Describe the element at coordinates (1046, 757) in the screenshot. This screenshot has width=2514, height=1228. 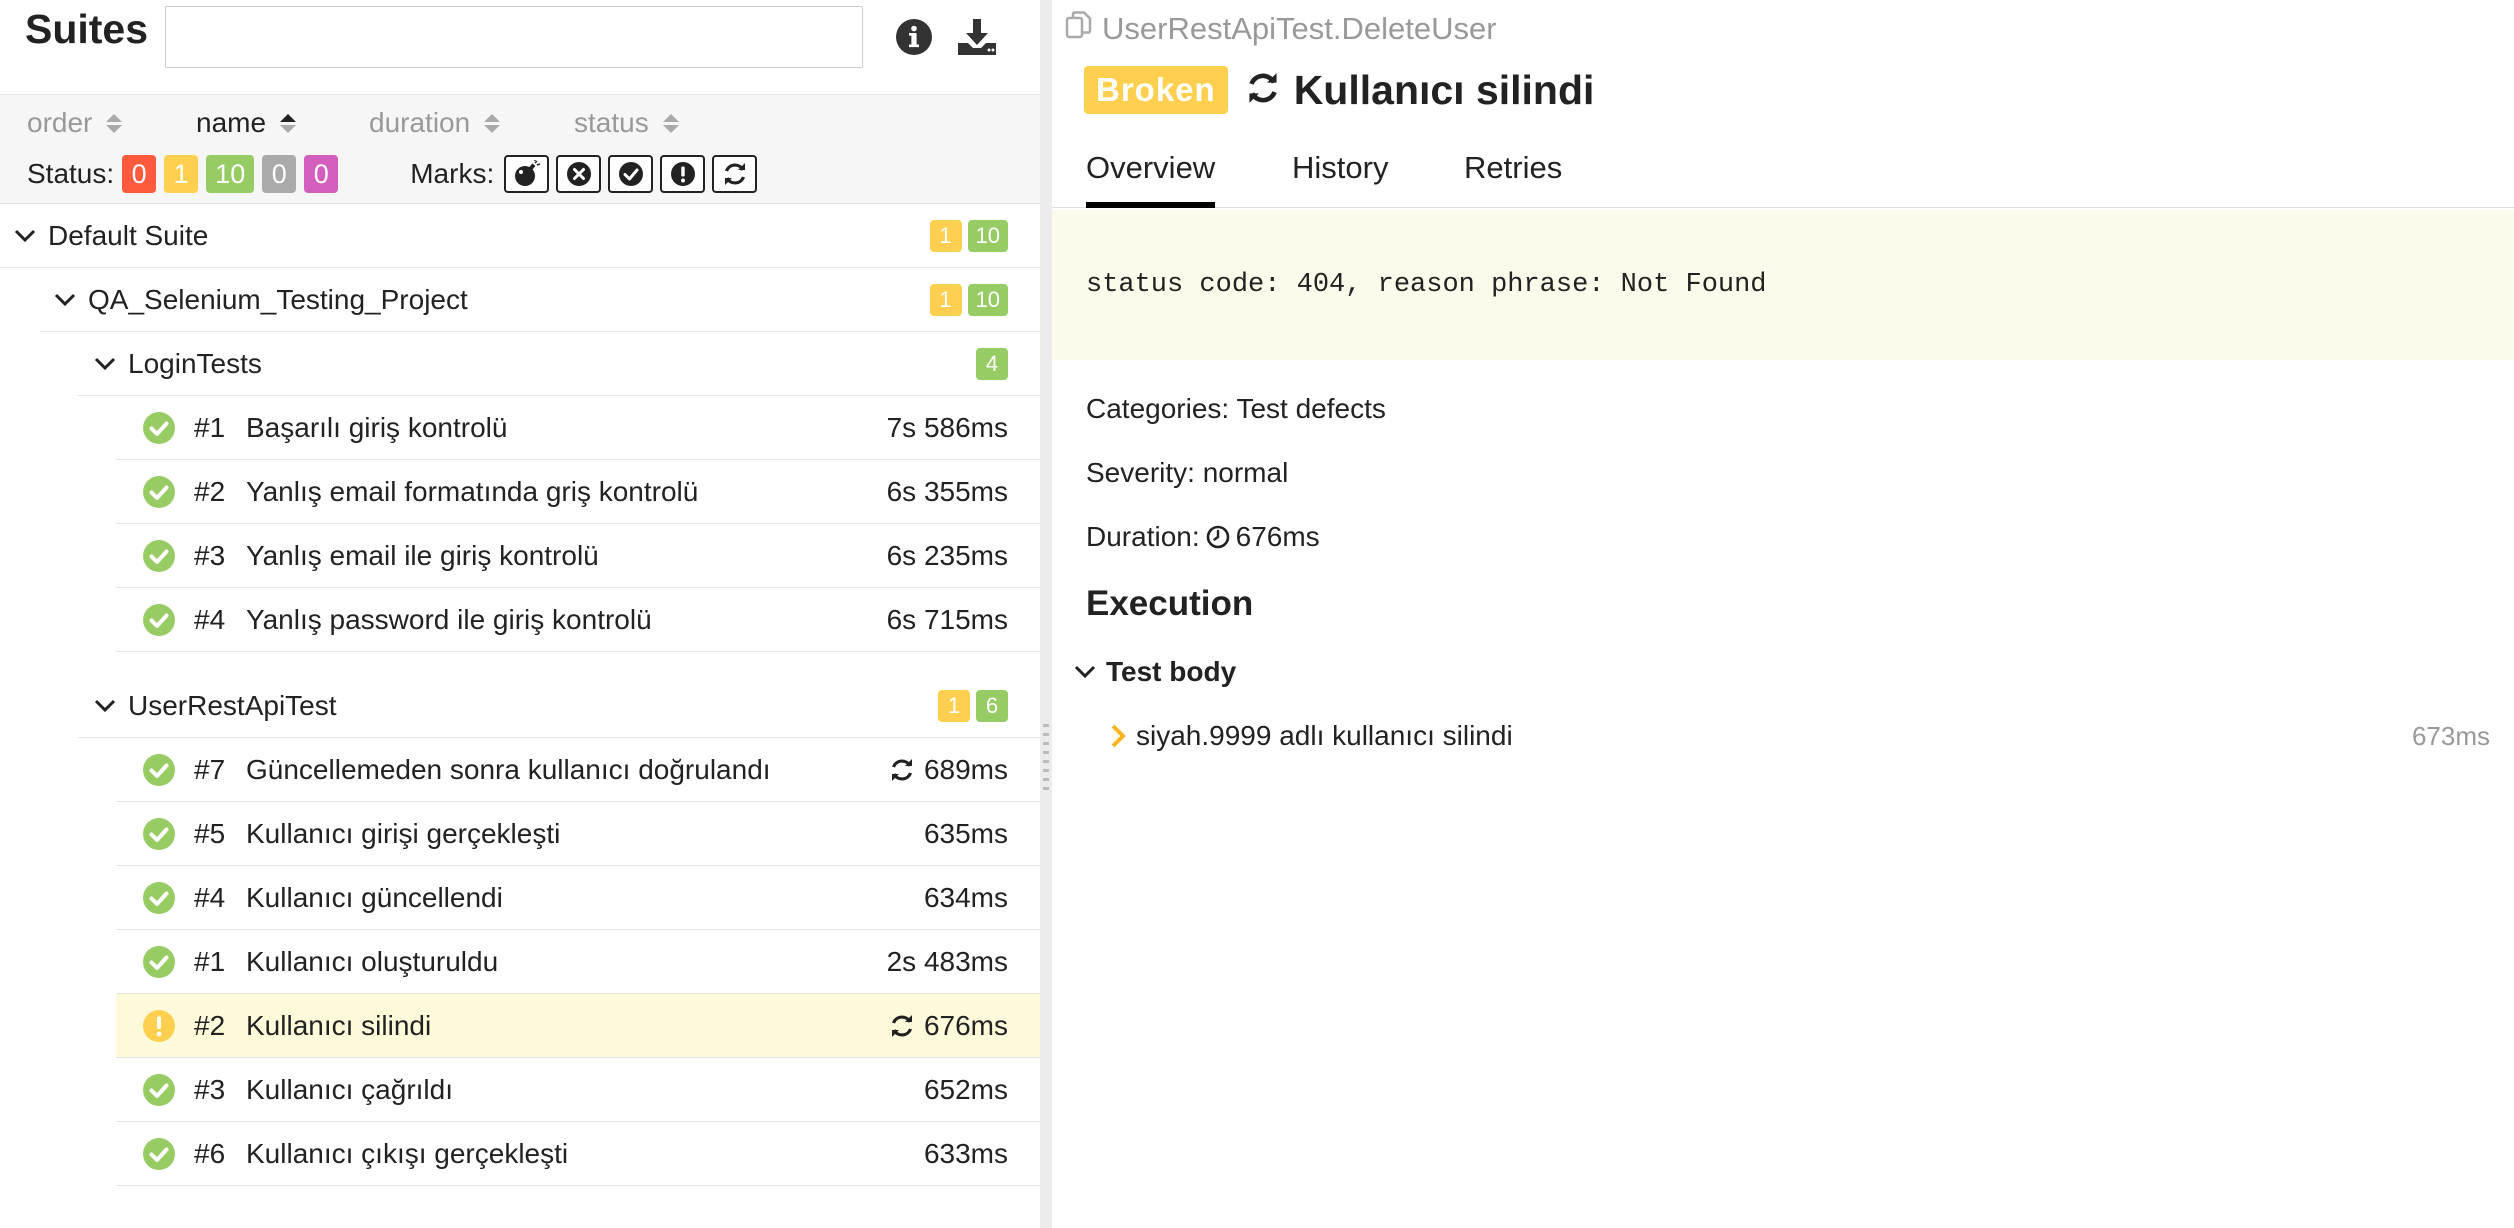
I see `splitter-grip-icon` at that location.